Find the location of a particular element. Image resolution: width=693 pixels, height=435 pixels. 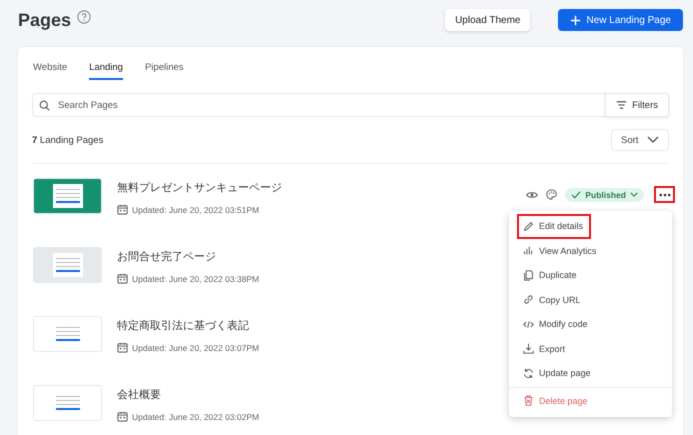

check-icon is located at coordinates (576, 194).